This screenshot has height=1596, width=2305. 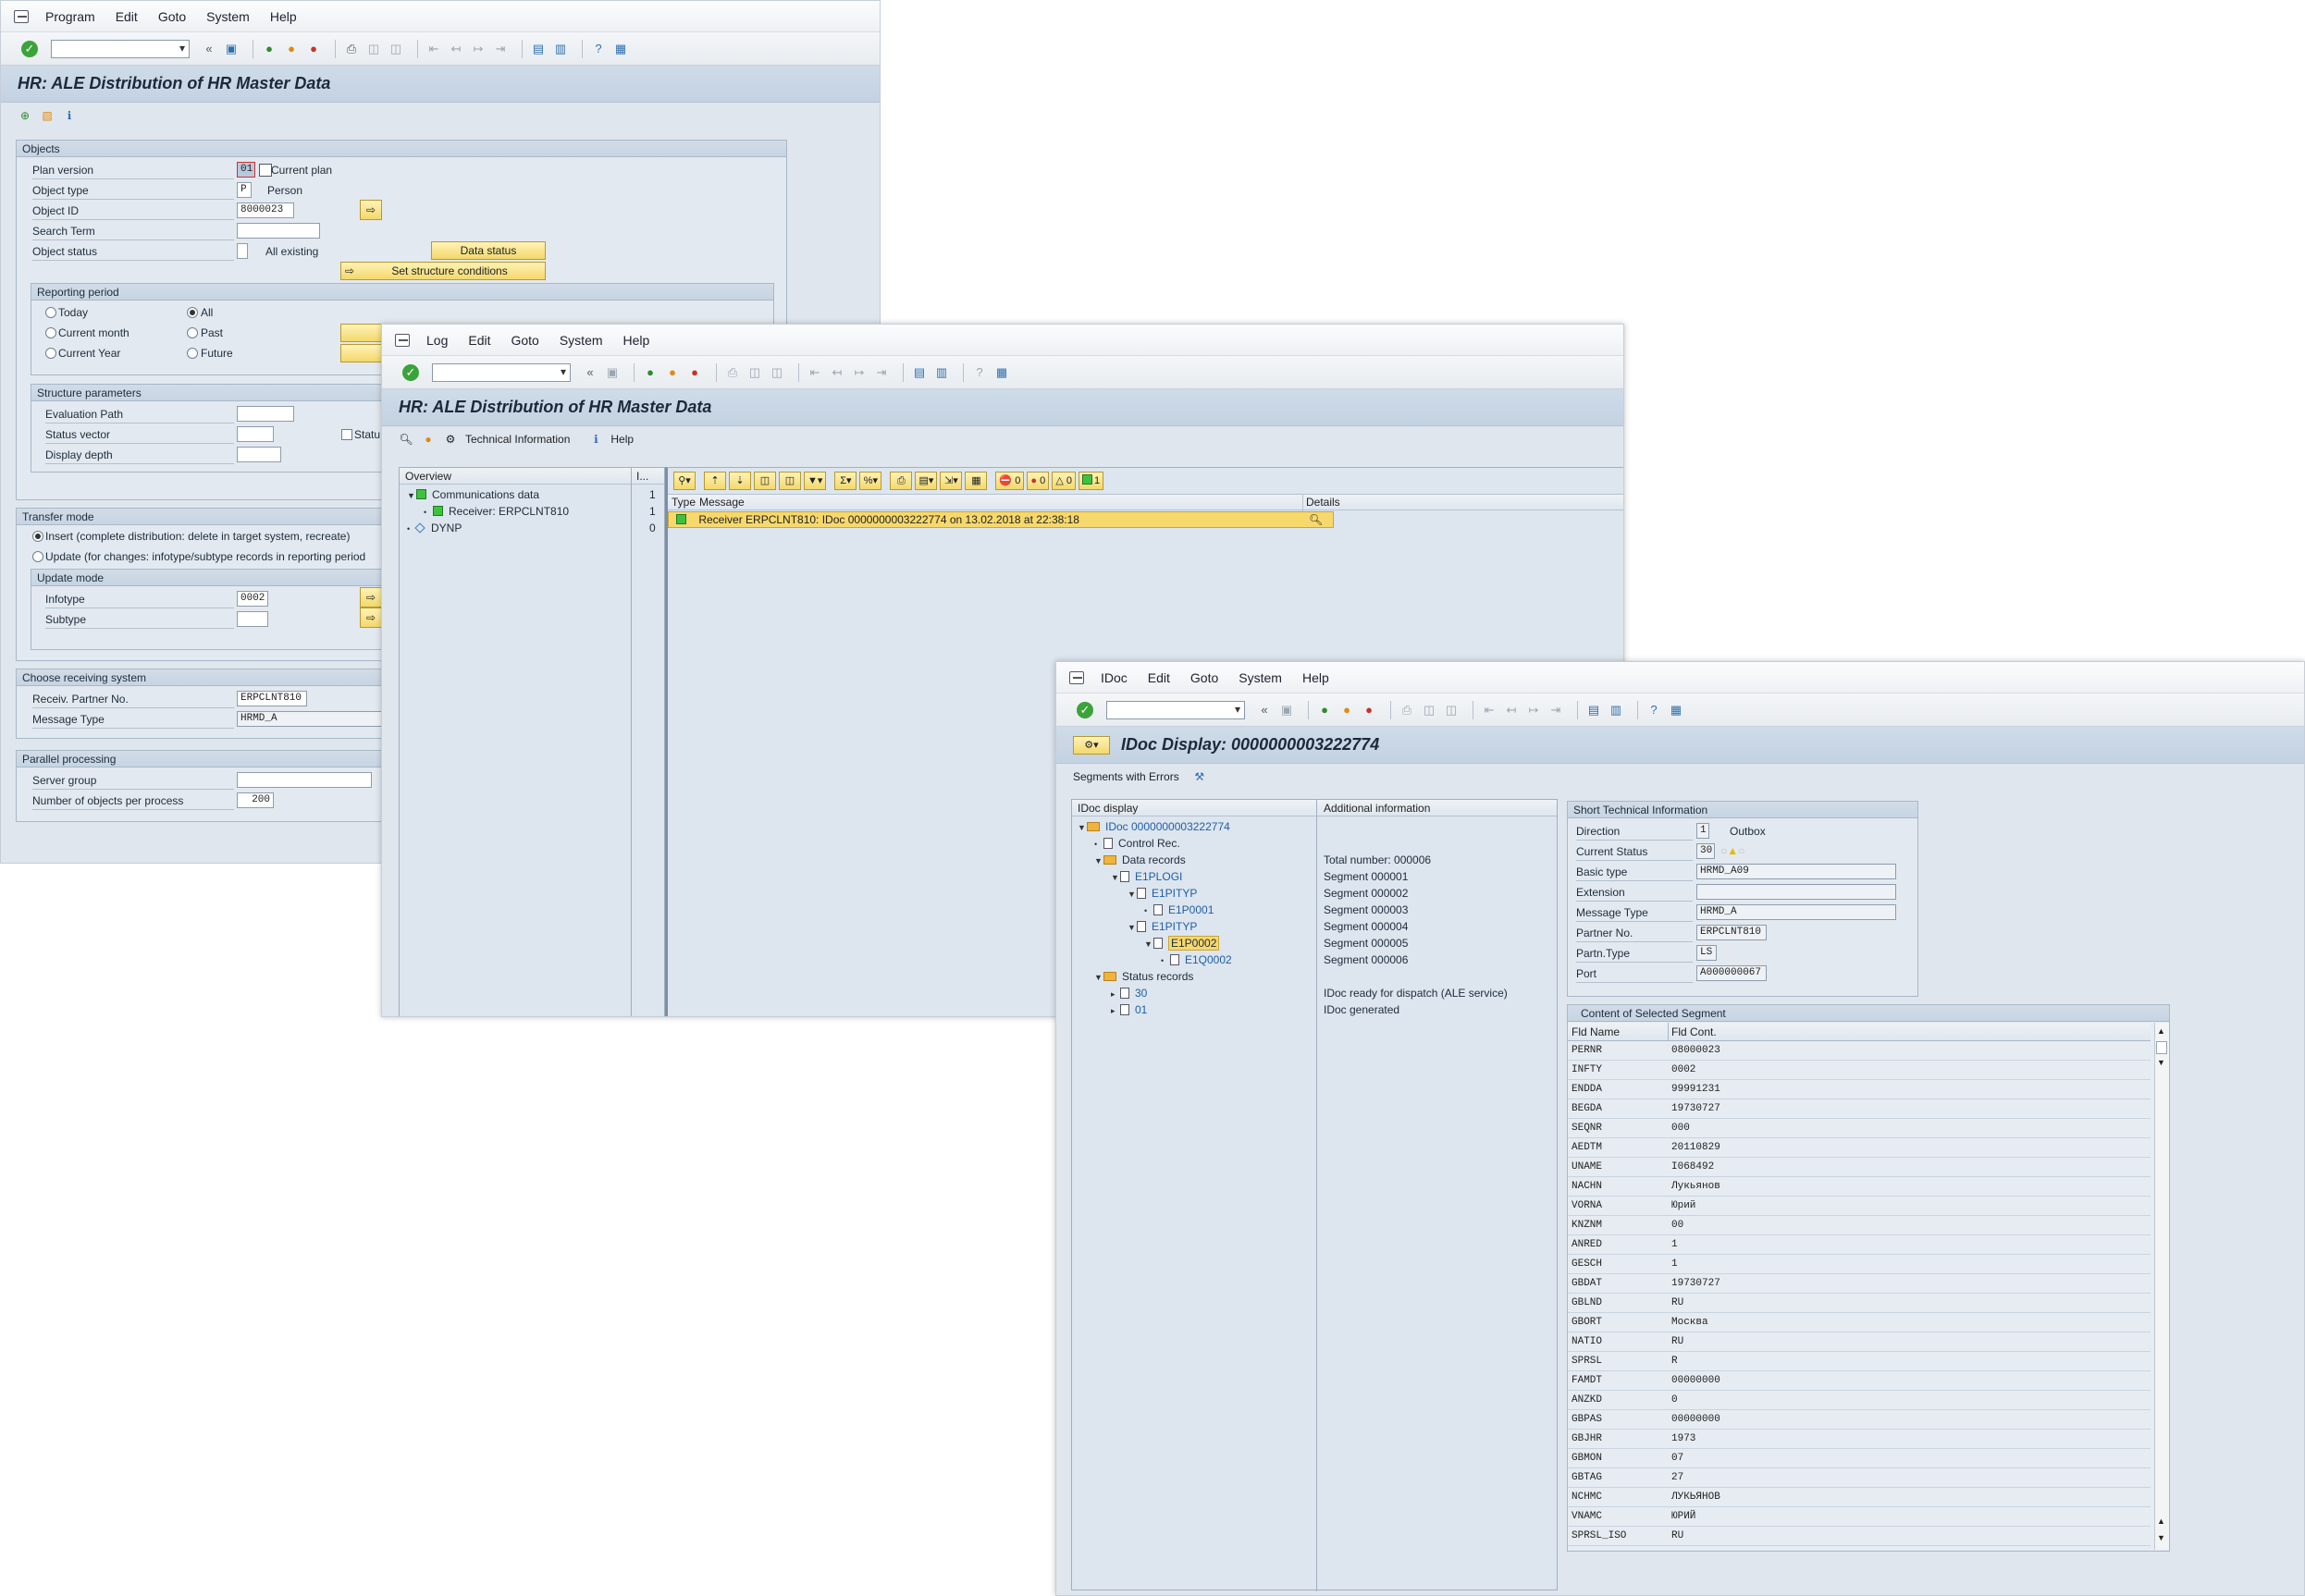 What do you see at coordinates (1199, 776) in the screenshot?
I see `technical-short-info-icon: ⚒` at bounding box center [1199, 776].